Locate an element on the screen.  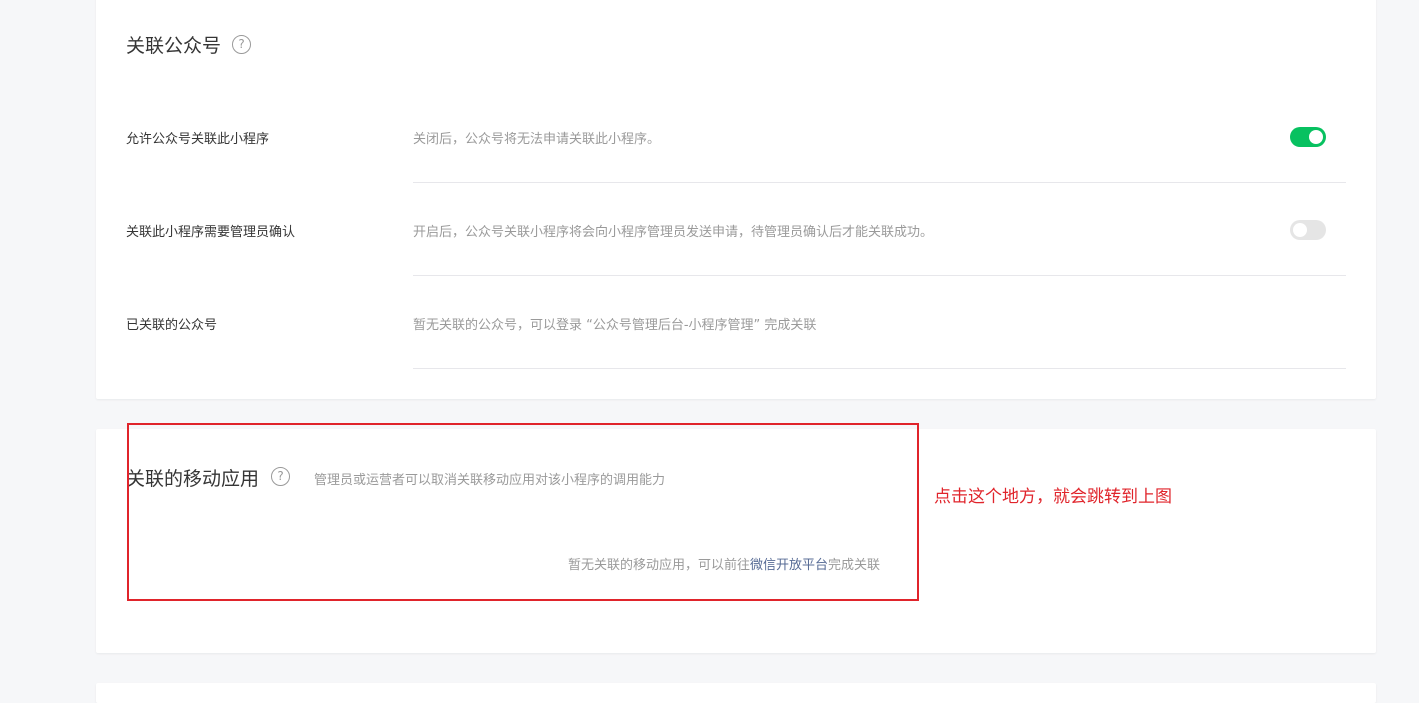
help-icon: ? is located at coordinates (241, 44).